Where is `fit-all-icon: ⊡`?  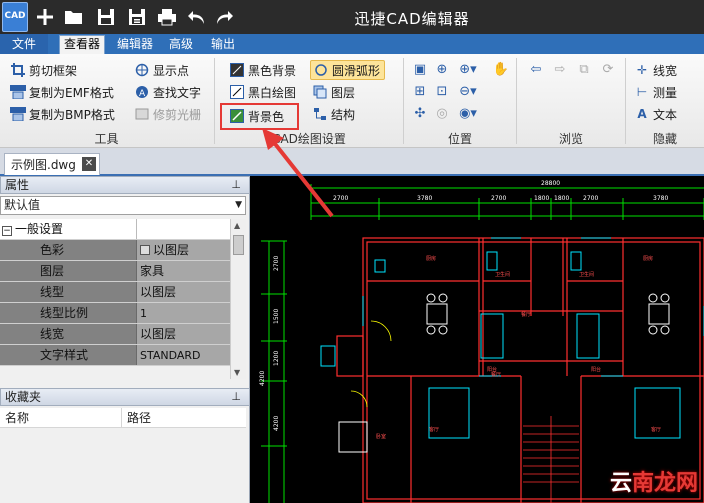 fit-all-icon: ⊡ is located at coordinates (442, 91).